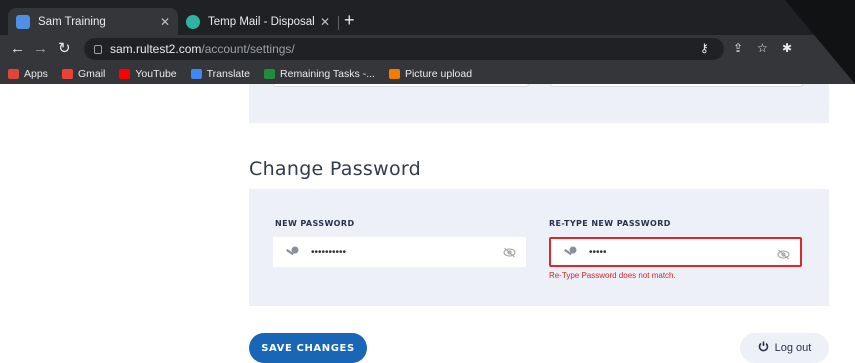  What do you see at coordinates (156, 73) in the screenshot?
I see `bookmark-label: YouTube` at bounding box center [156, 73].